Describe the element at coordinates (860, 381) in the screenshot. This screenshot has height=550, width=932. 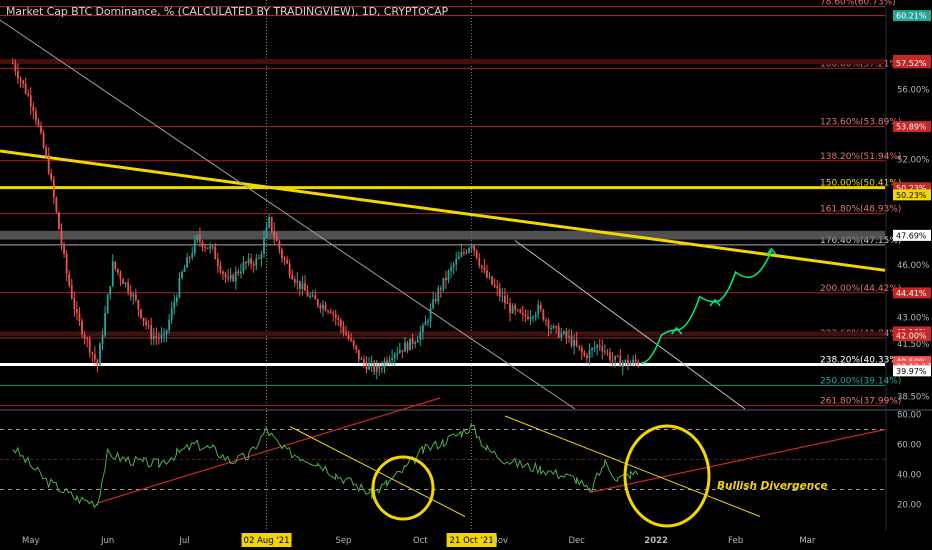
I see `fib-level-label-11: 250.00%(39.14%)` at that location.